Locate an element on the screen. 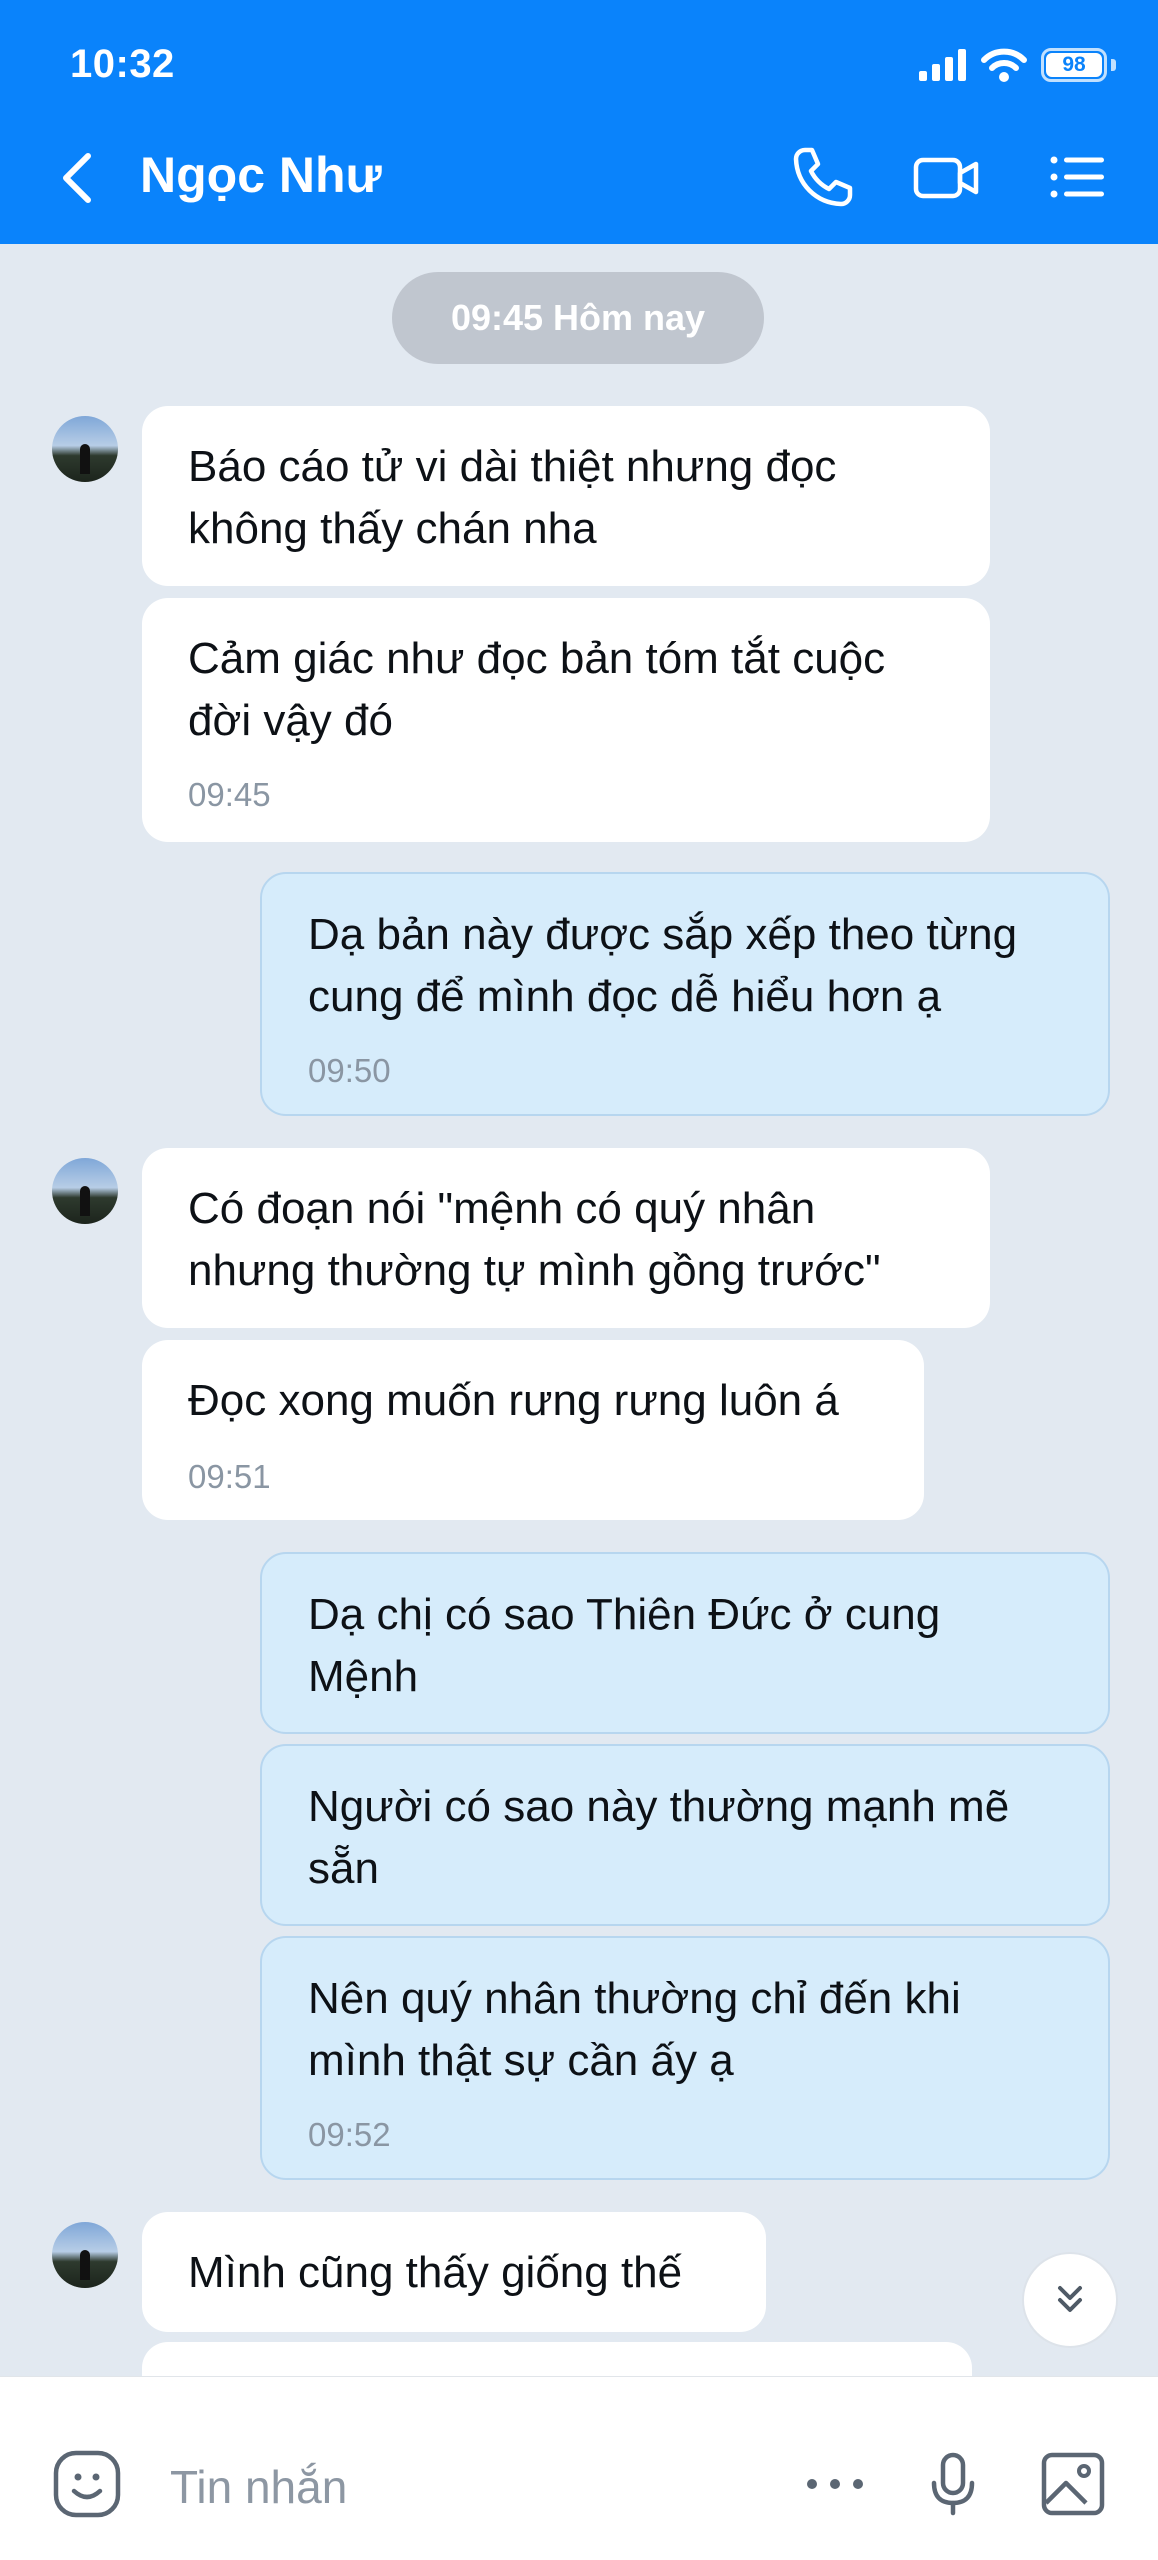 The image size is (1158, 2560). signal-icon is located at coordinates (942, 65).